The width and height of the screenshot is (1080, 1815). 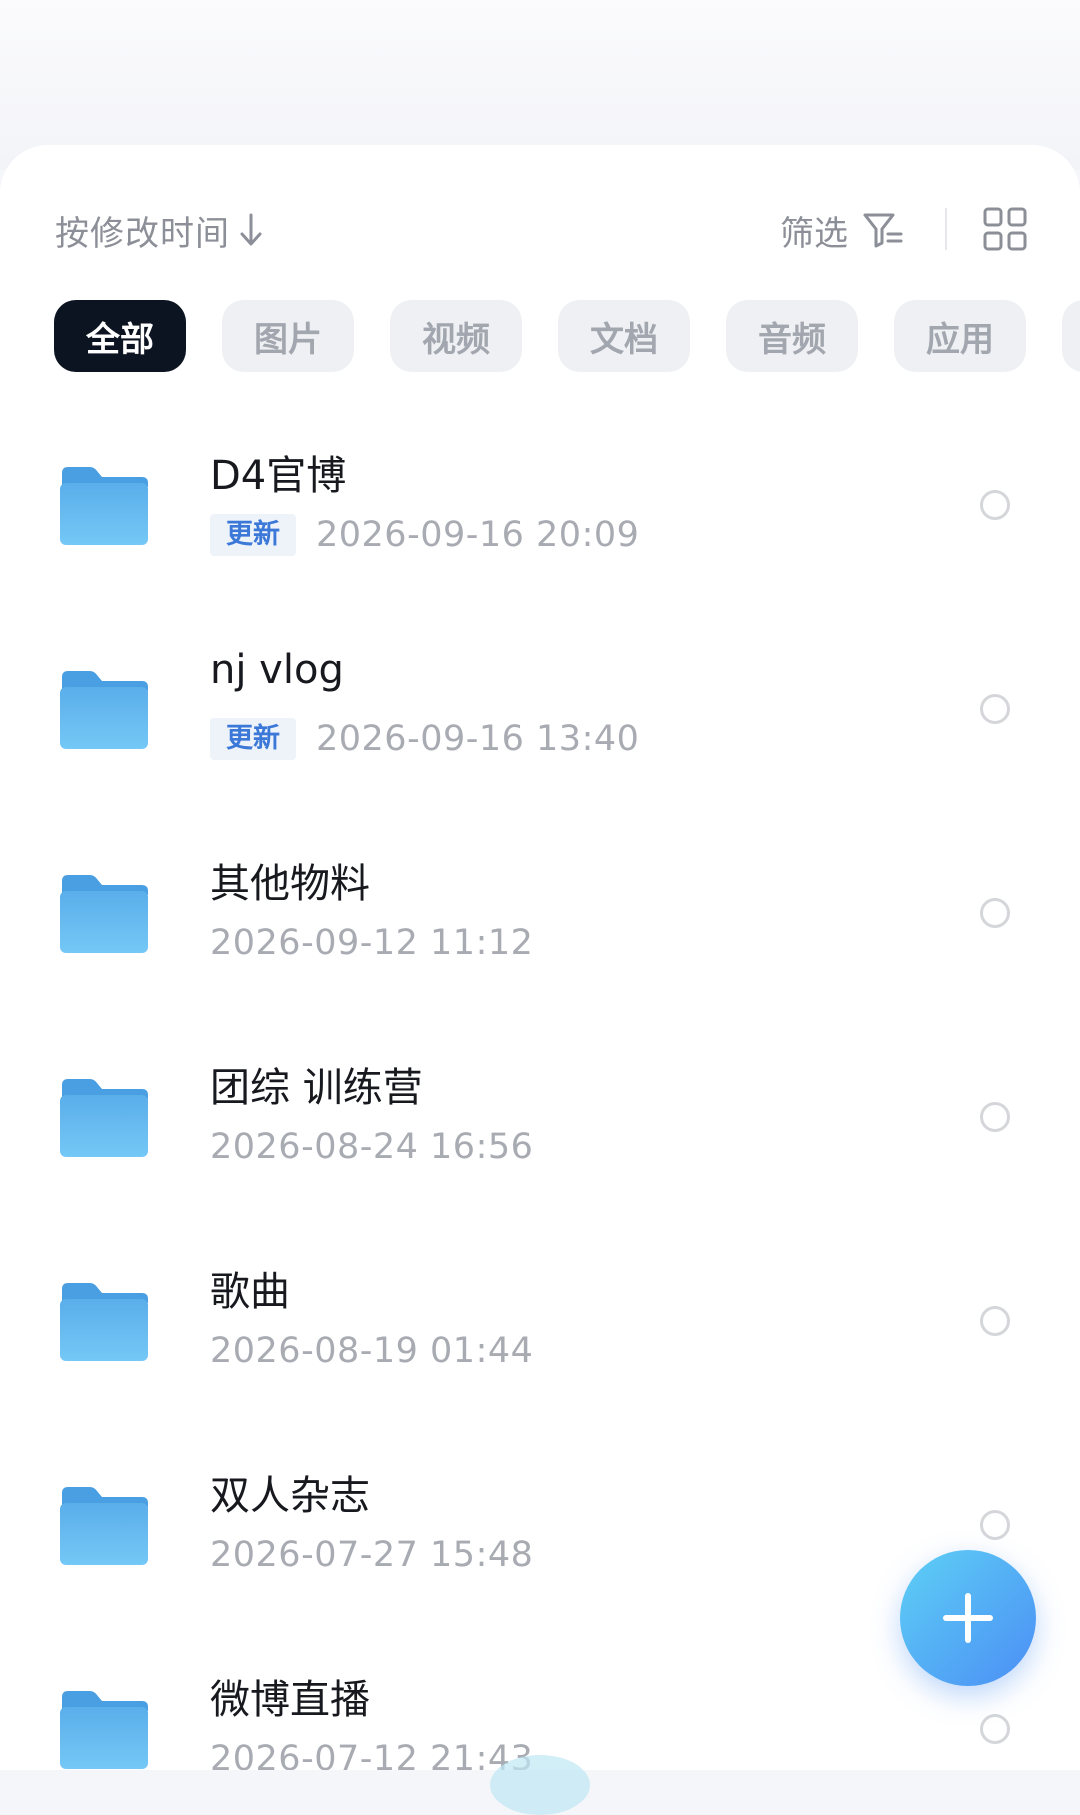 I want to click on file-date: 2026-09-12 11:12, so click(x=372, y=943).